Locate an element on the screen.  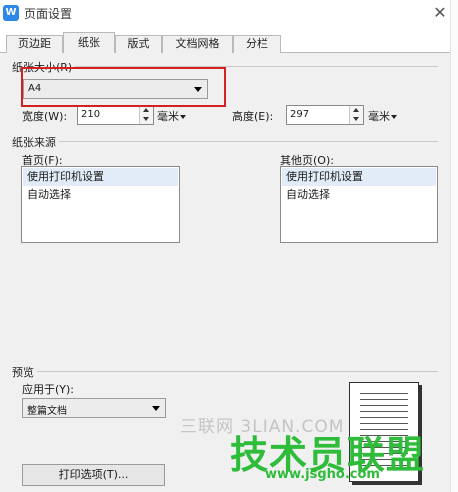
apply-to-select: 整篇文档 is located at coordinates (94, 408).